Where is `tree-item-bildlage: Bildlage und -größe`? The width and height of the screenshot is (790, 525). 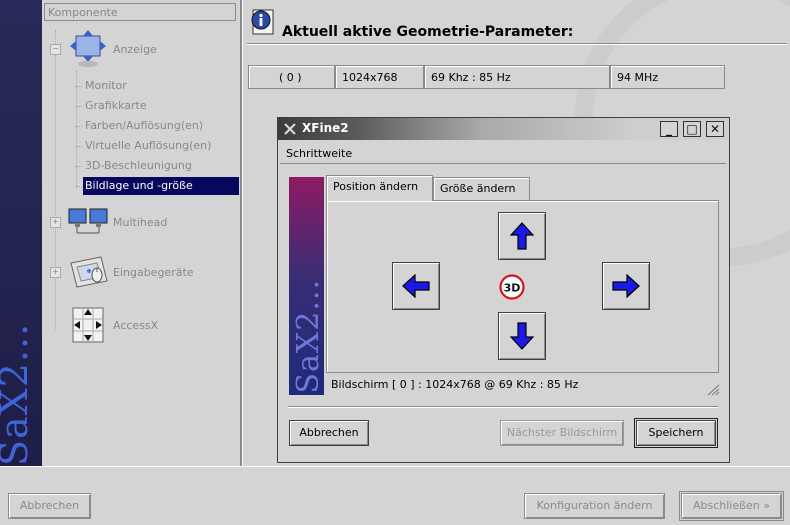 tree-item-bildlage: Bildlage und -größe is located at coordinates (161, 186).